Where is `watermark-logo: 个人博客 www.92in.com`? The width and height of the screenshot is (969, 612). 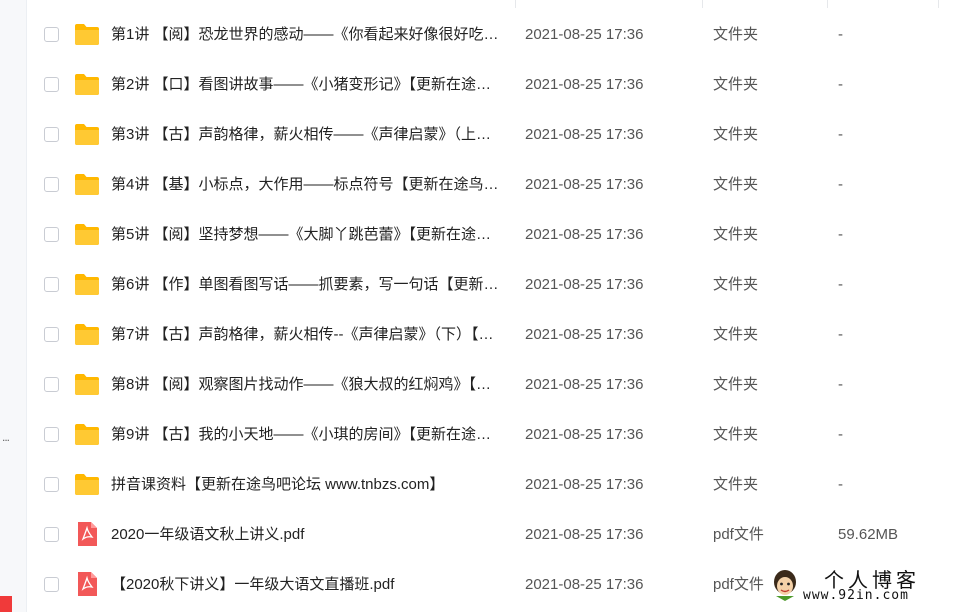
watermark-logo: 个人博客 www.92in.com is located at coordinates (862, 586).